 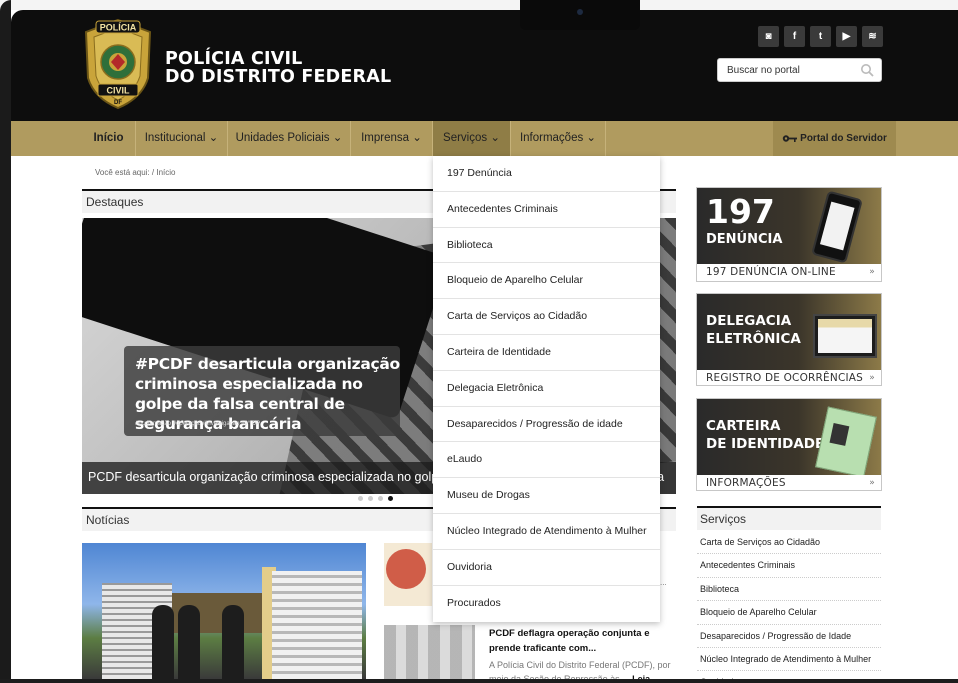 I want to click on banner-delegacia-line1: DELEGACIA, so click(x=749, y=321).